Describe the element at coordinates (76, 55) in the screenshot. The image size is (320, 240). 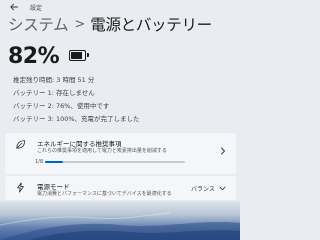
I see `battery-level-fill` at that location.